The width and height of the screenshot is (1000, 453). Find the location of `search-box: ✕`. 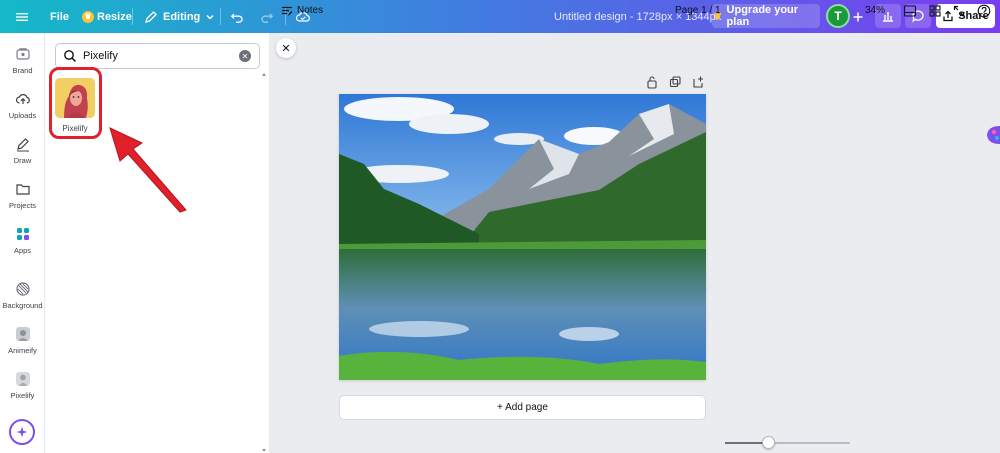

search-box: ✕ is located at coordinates (157, 56).